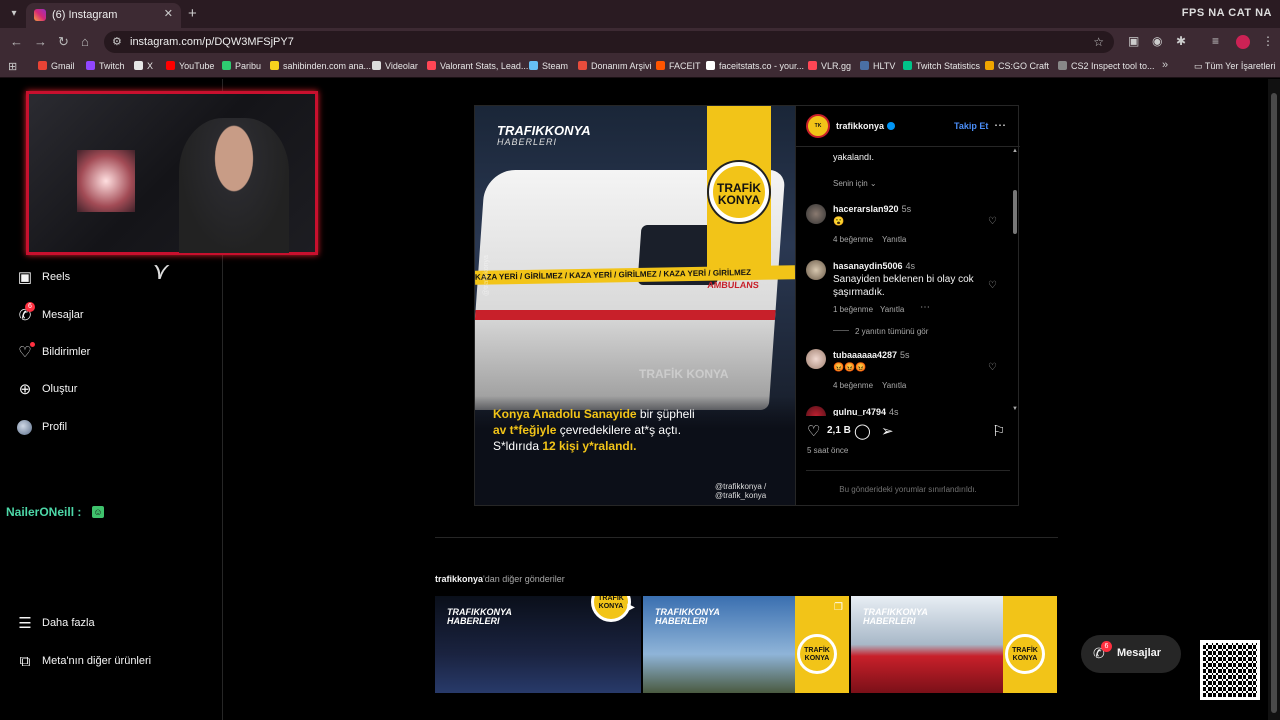 Image resolution: width=1280 pixels, height=720 pixels. What do you see at coordinates (925, 307) in the screenshot?
I see `comment-options-icon: ⋯` at bounding box center [925, 307].